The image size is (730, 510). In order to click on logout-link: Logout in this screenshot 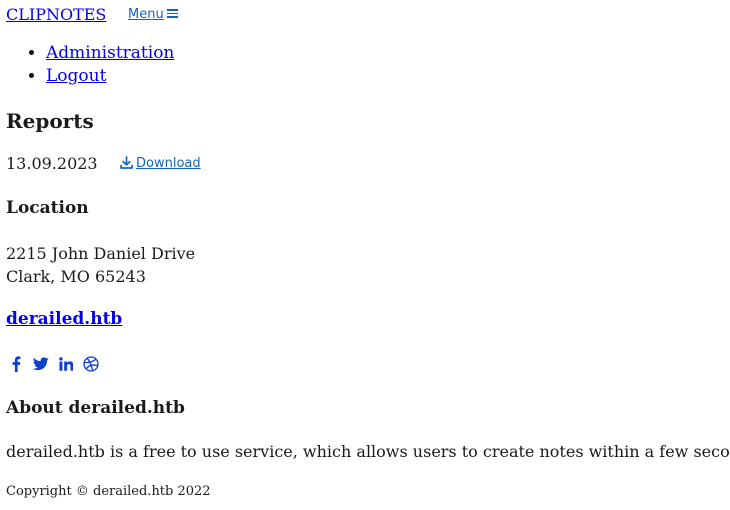, I will do `click(76, 76)`.